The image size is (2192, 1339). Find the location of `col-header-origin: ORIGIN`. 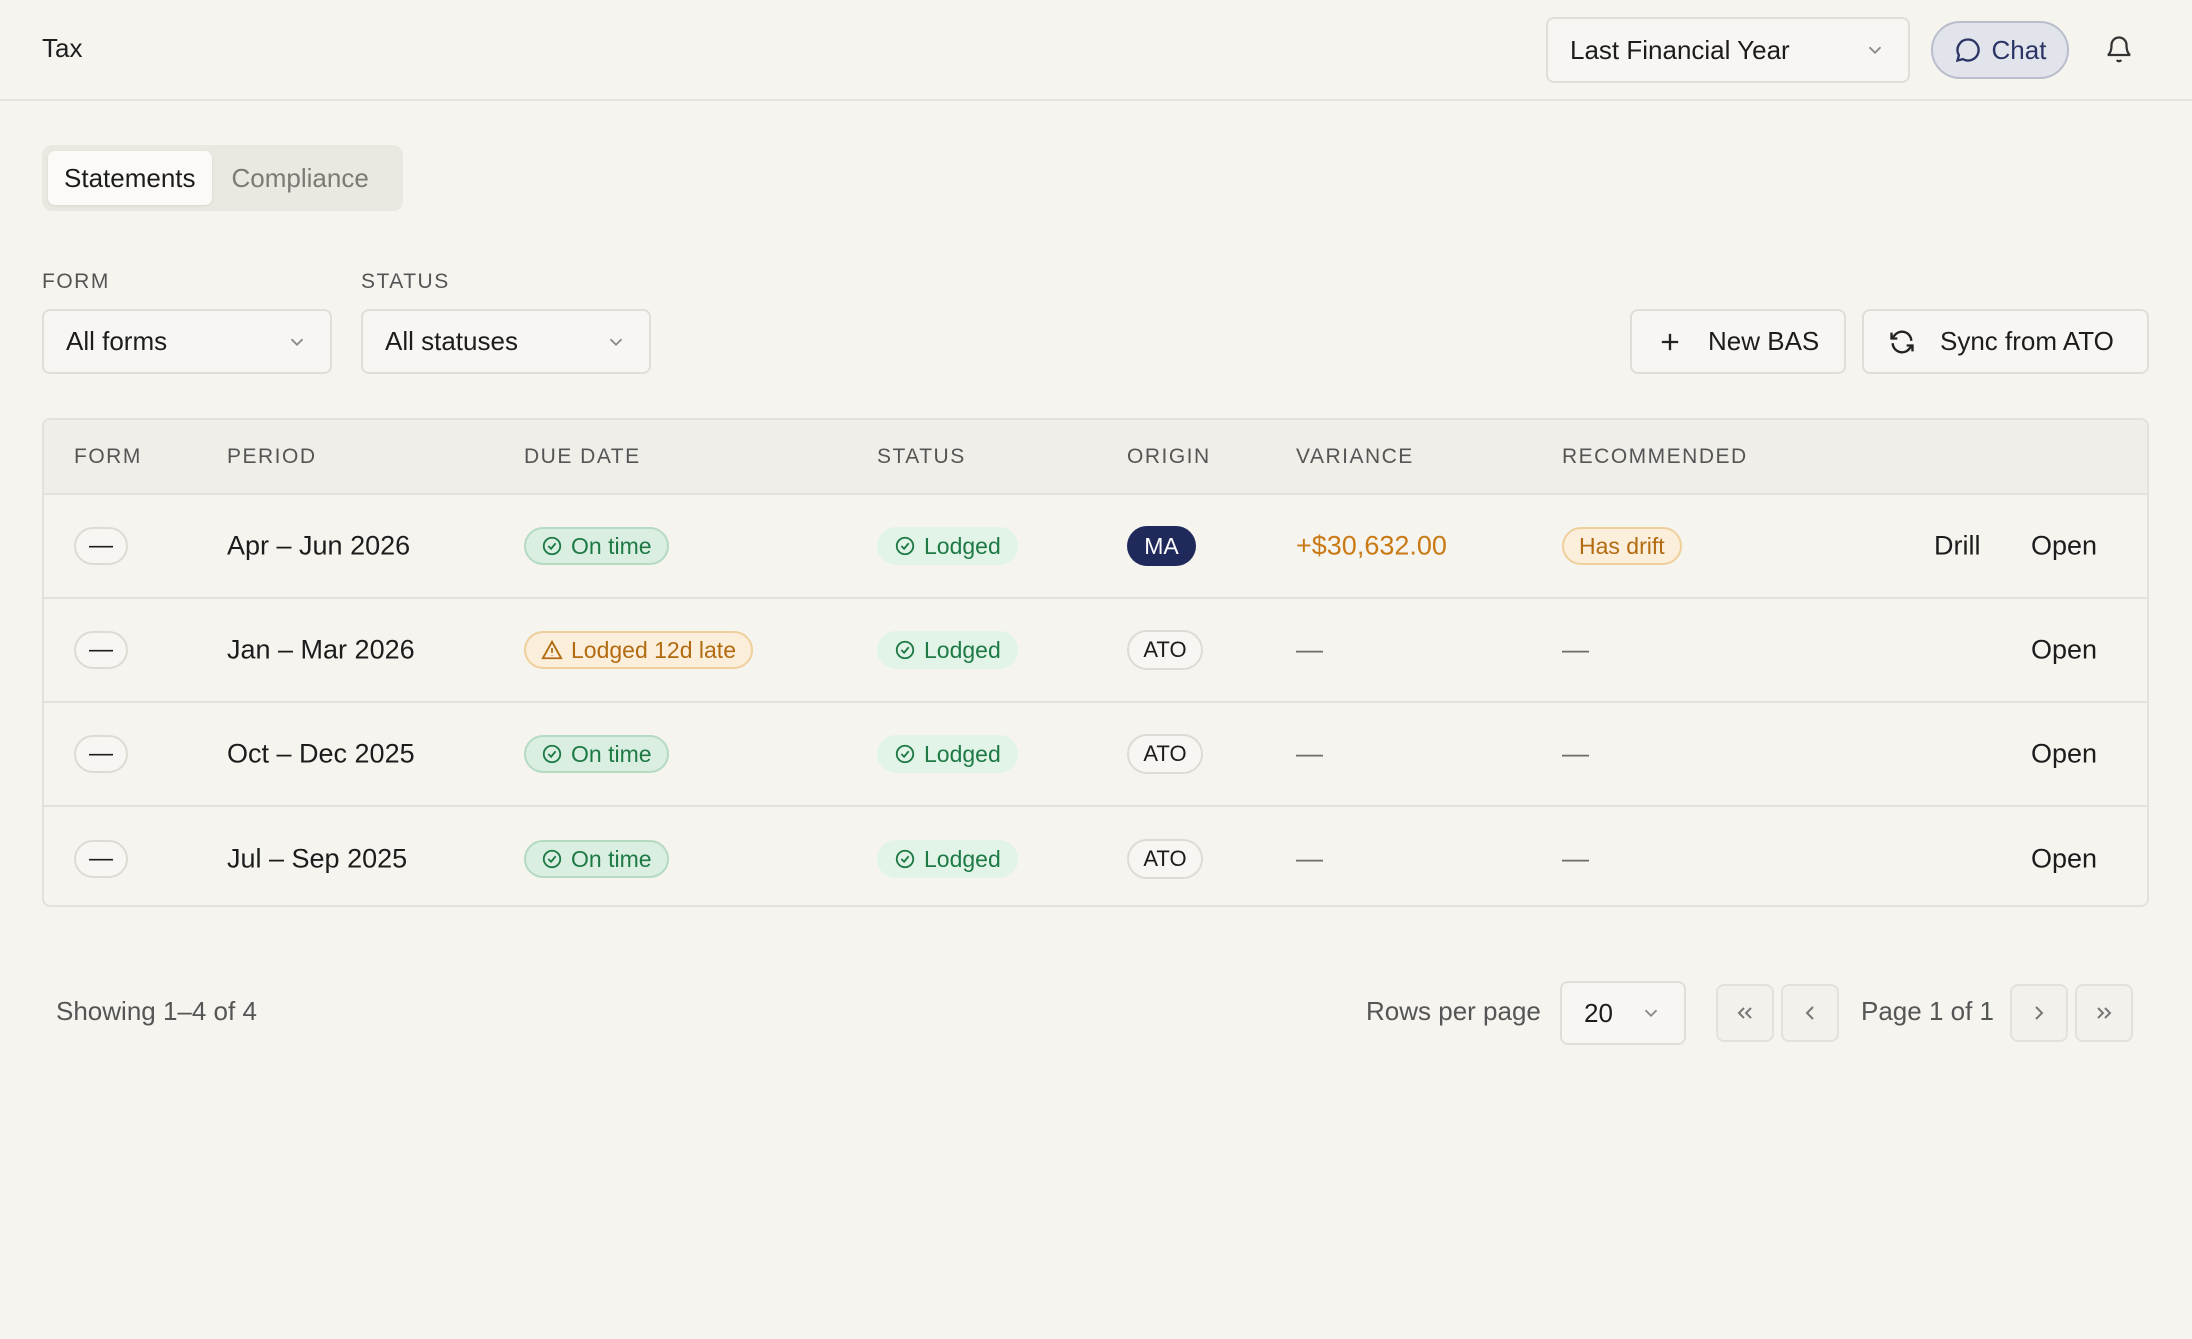

col-header-origin: ORIGIN is located at coordinates (1169, 456).